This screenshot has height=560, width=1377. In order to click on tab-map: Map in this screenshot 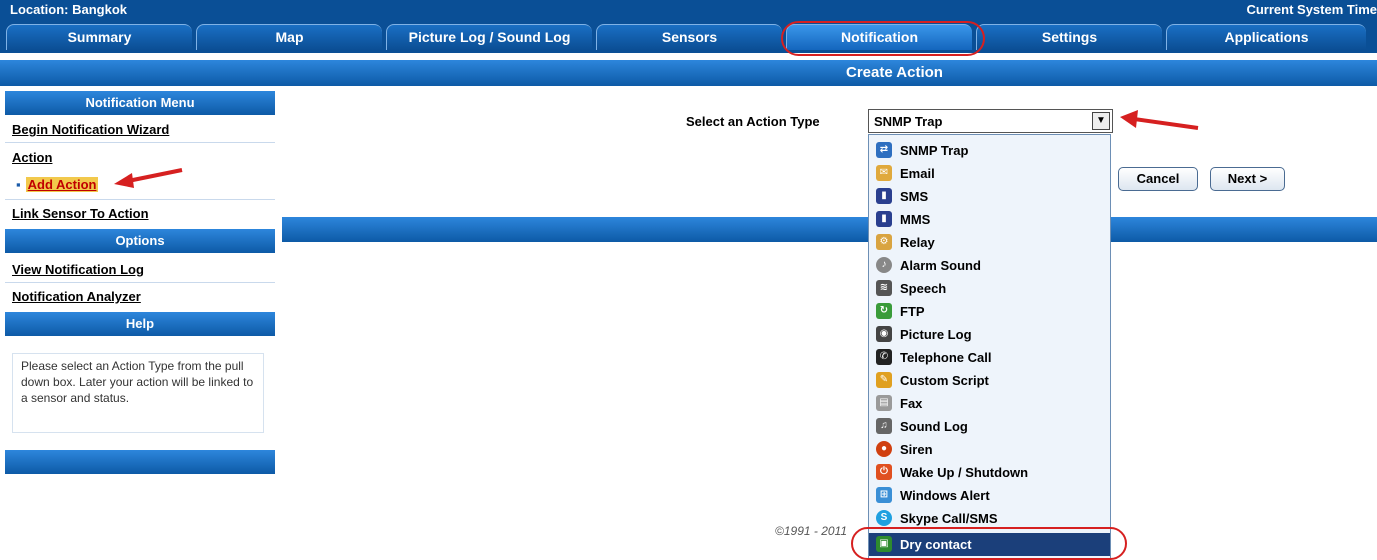, I will do `click(289, 37)`.